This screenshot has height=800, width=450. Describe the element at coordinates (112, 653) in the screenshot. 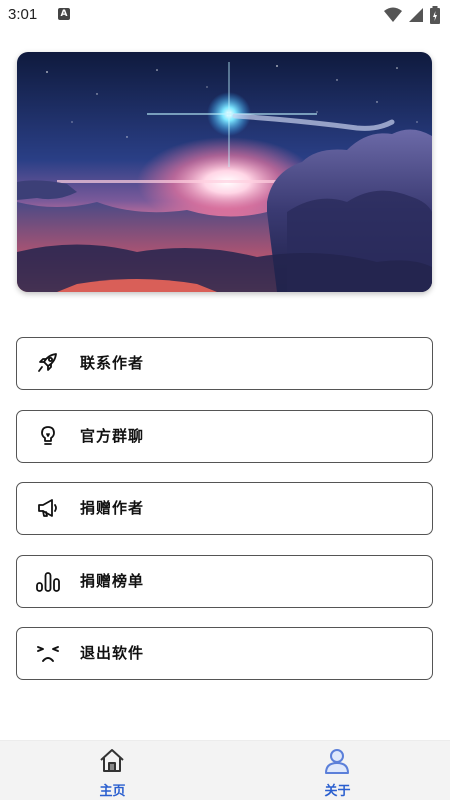

I see `menu-label: 退出软件` at that location.